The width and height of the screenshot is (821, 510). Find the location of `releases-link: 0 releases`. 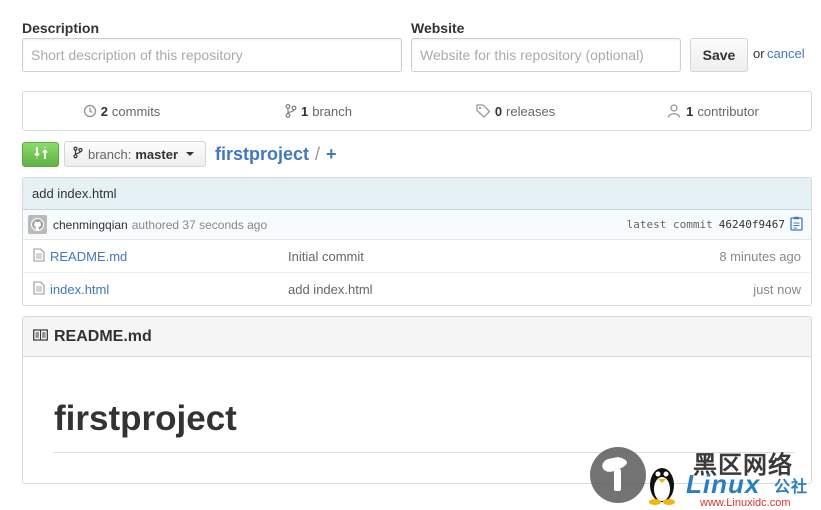

releases-link: 0 releases is located at coordinates (515, 111).